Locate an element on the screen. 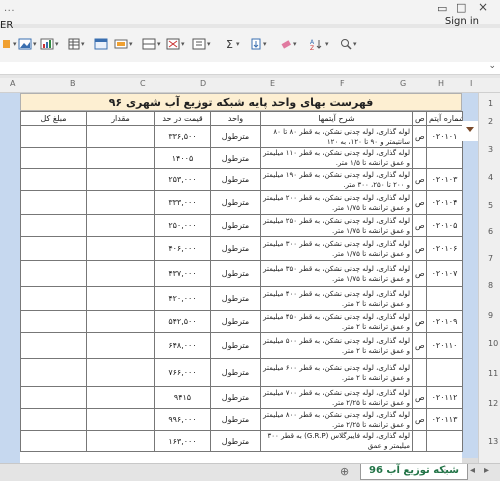  clear-button: ▾ is located at coordinates (288, 44).